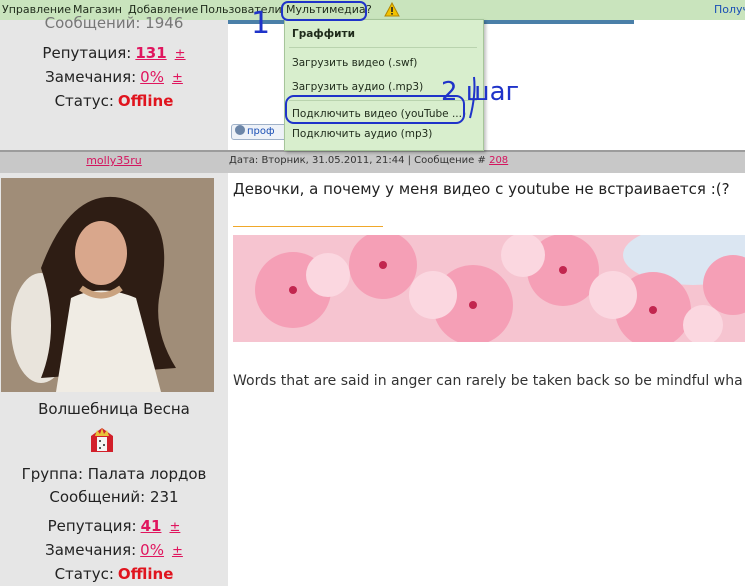 The width and height of the screenshot is (745, 586). I want to click on annotation-step1: 1, so click(260, 23).